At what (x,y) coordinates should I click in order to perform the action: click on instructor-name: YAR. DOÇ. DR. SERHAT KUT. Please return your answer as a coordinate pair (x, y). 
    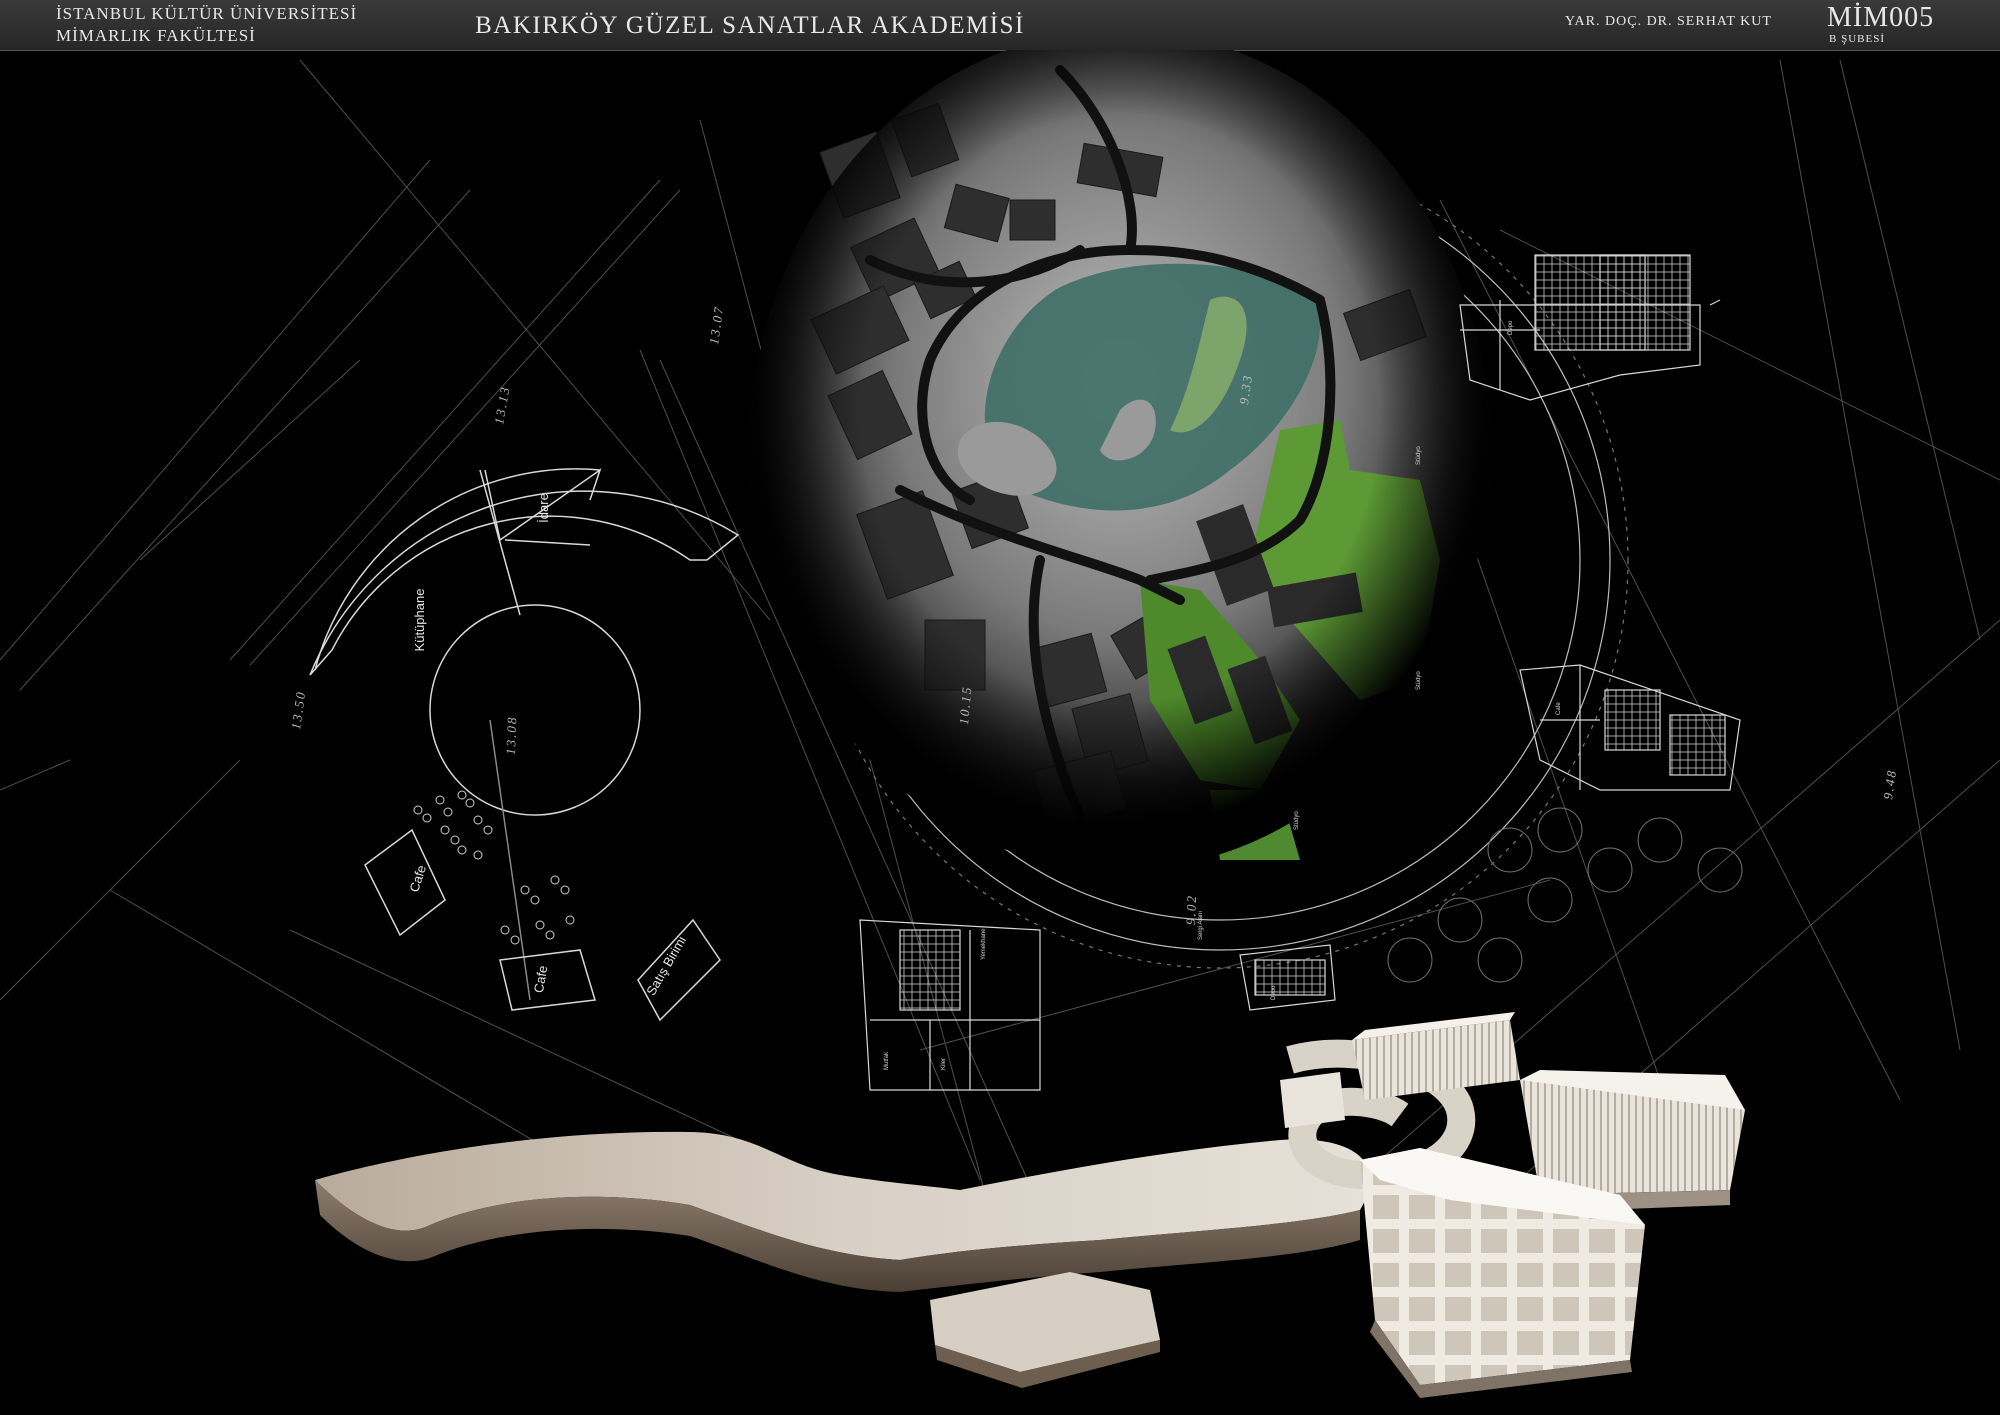
    Looking at the image, I should click on (1668, 21).